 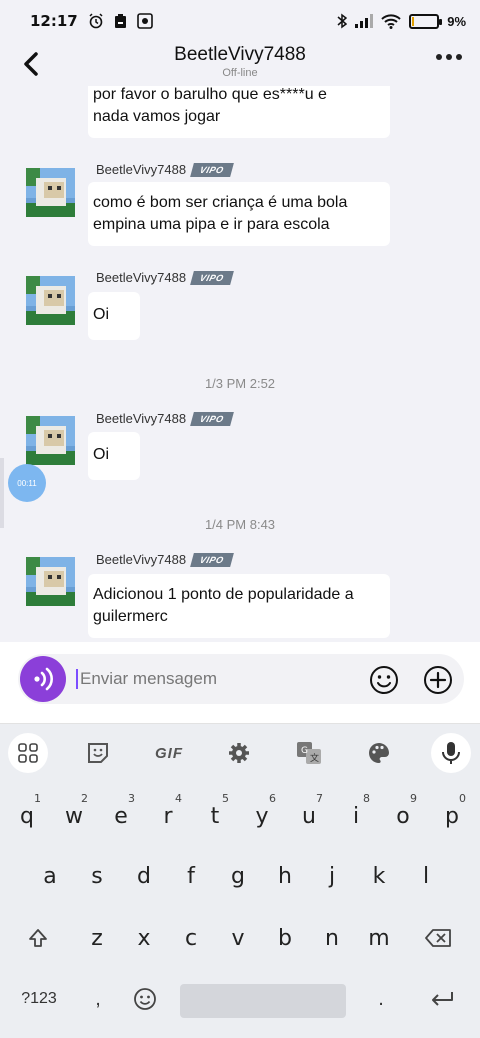 I want to click on chat-title: BeetleVivy7488, so click(x=240, y=54).